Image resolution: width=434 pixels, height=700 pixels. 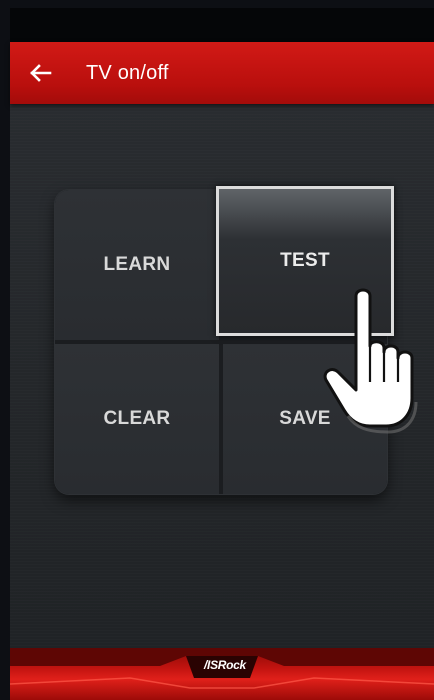 I want to click on brand-logo: /ISRock, so click(x=225, y=665).